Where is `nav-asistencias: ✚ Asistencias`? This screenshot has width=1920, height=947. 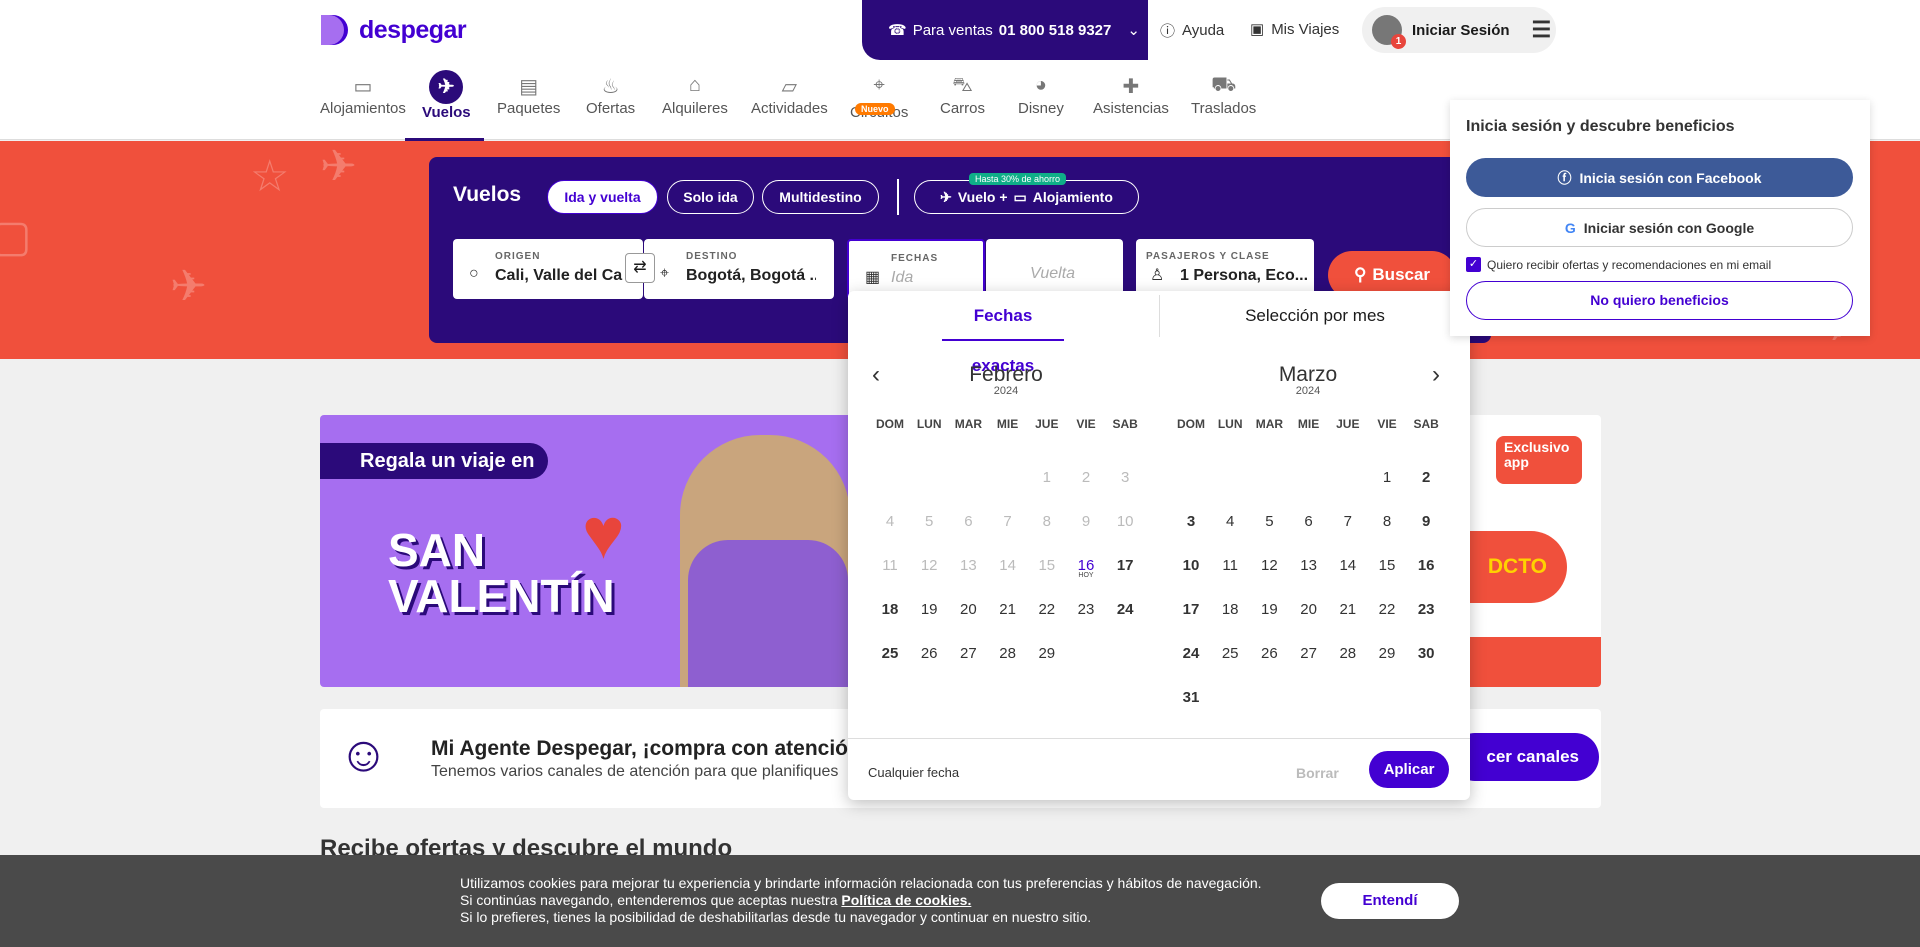 nav-asistencias: ✚ Asistencias is located at coordinates (1131, 95).